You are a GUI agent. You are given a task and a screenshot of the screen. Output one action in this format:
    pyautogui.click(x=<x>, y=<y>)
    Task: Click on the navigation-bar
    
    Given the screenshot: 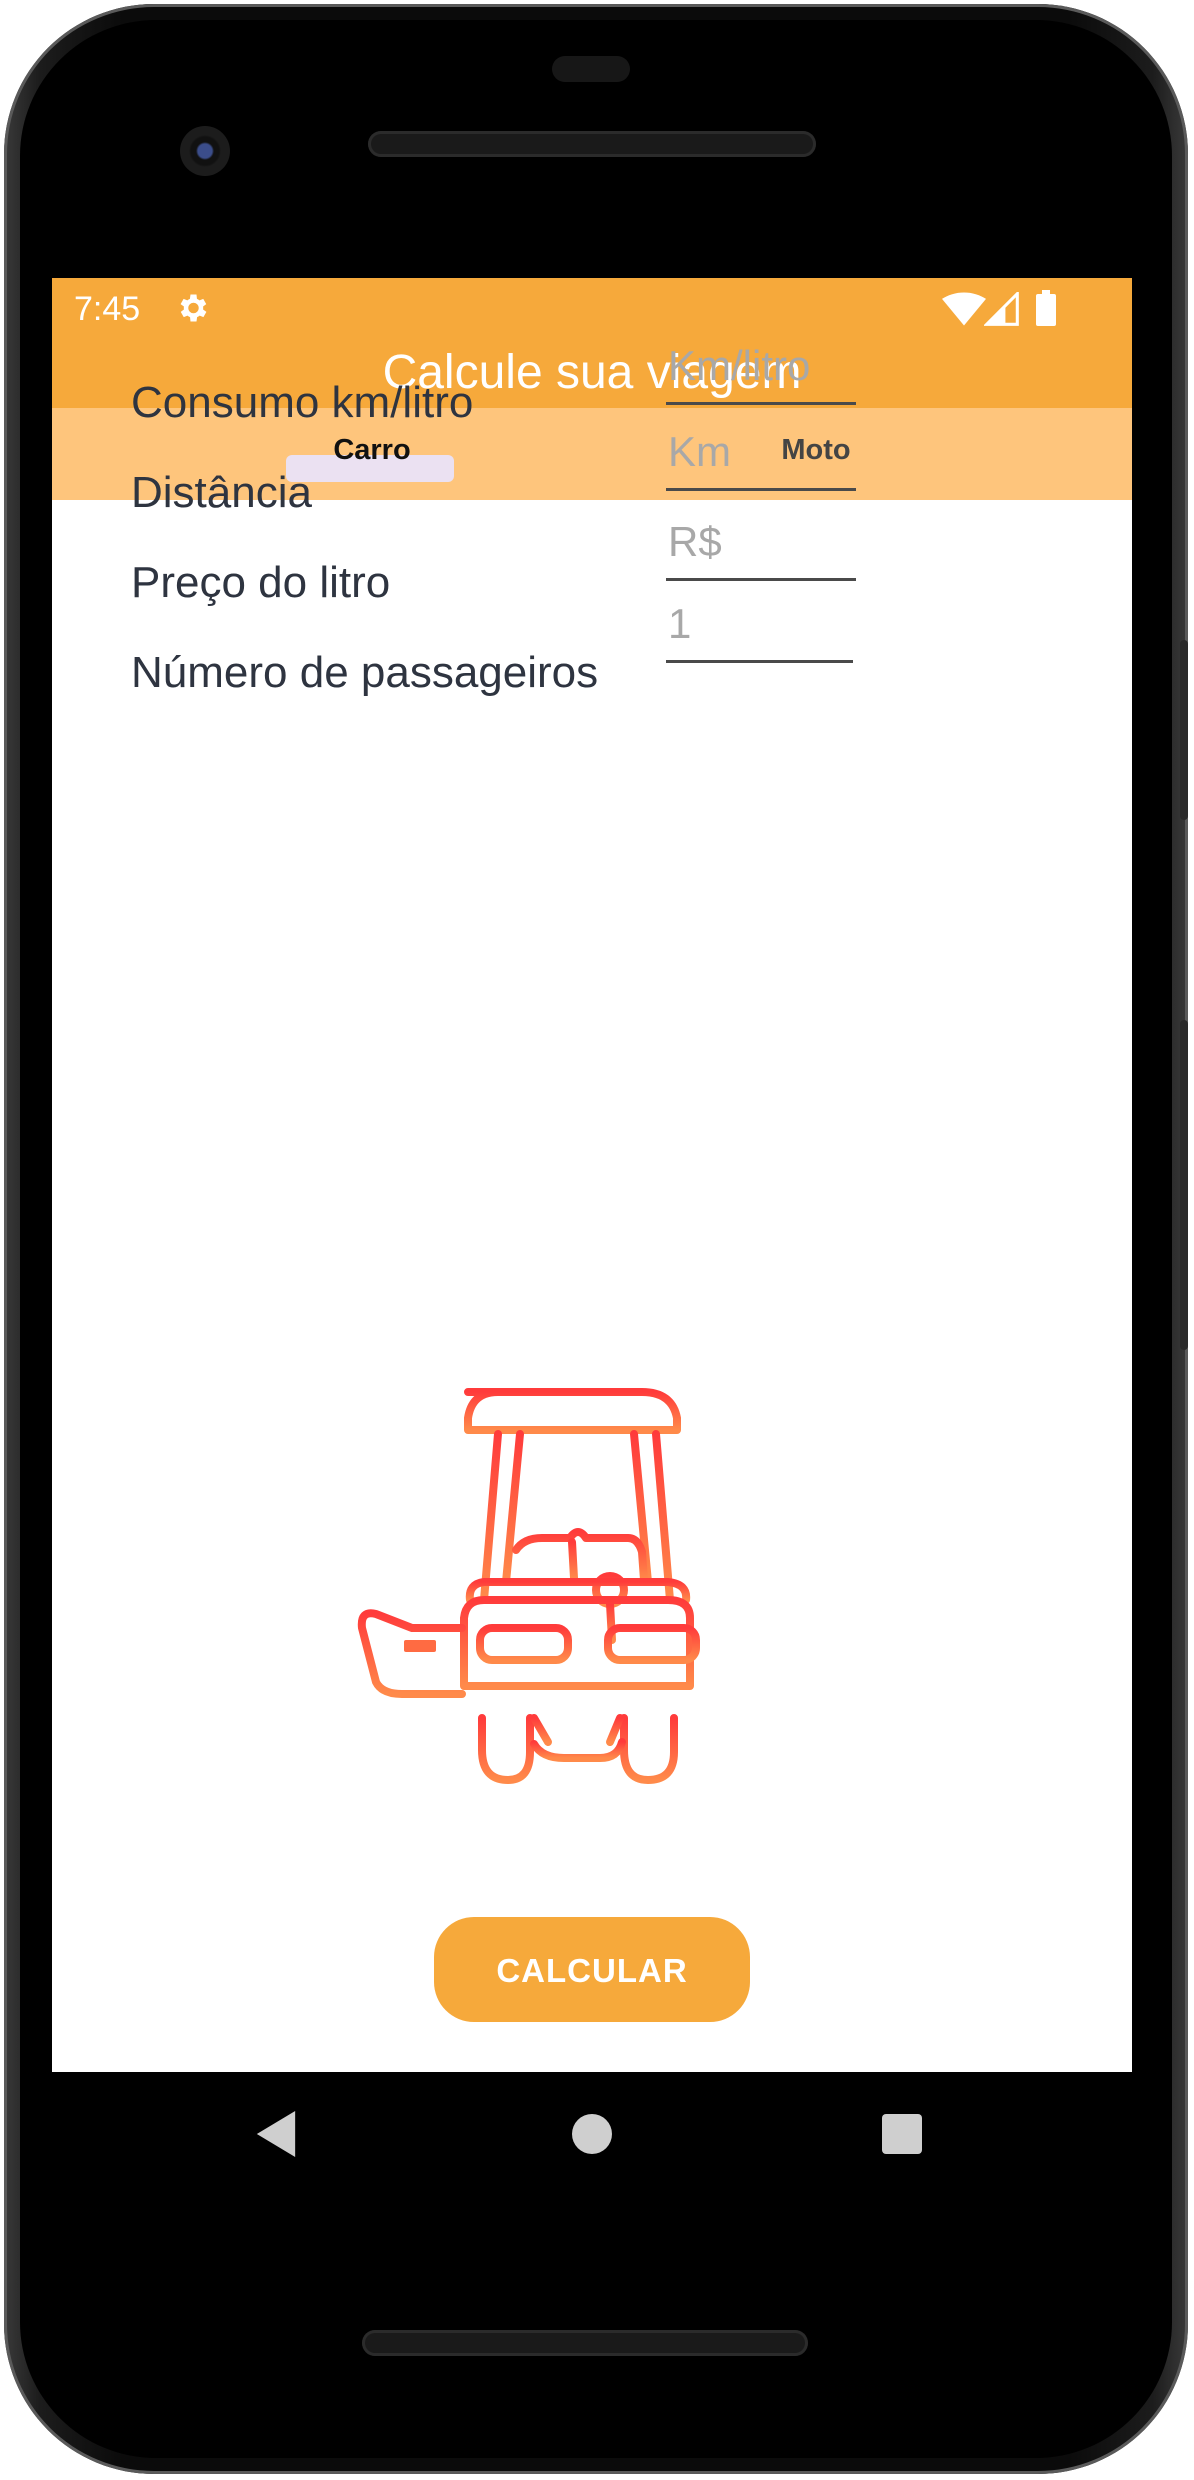 What is the action you would take?
    pyautogui.click(x=592, y=2137)
    